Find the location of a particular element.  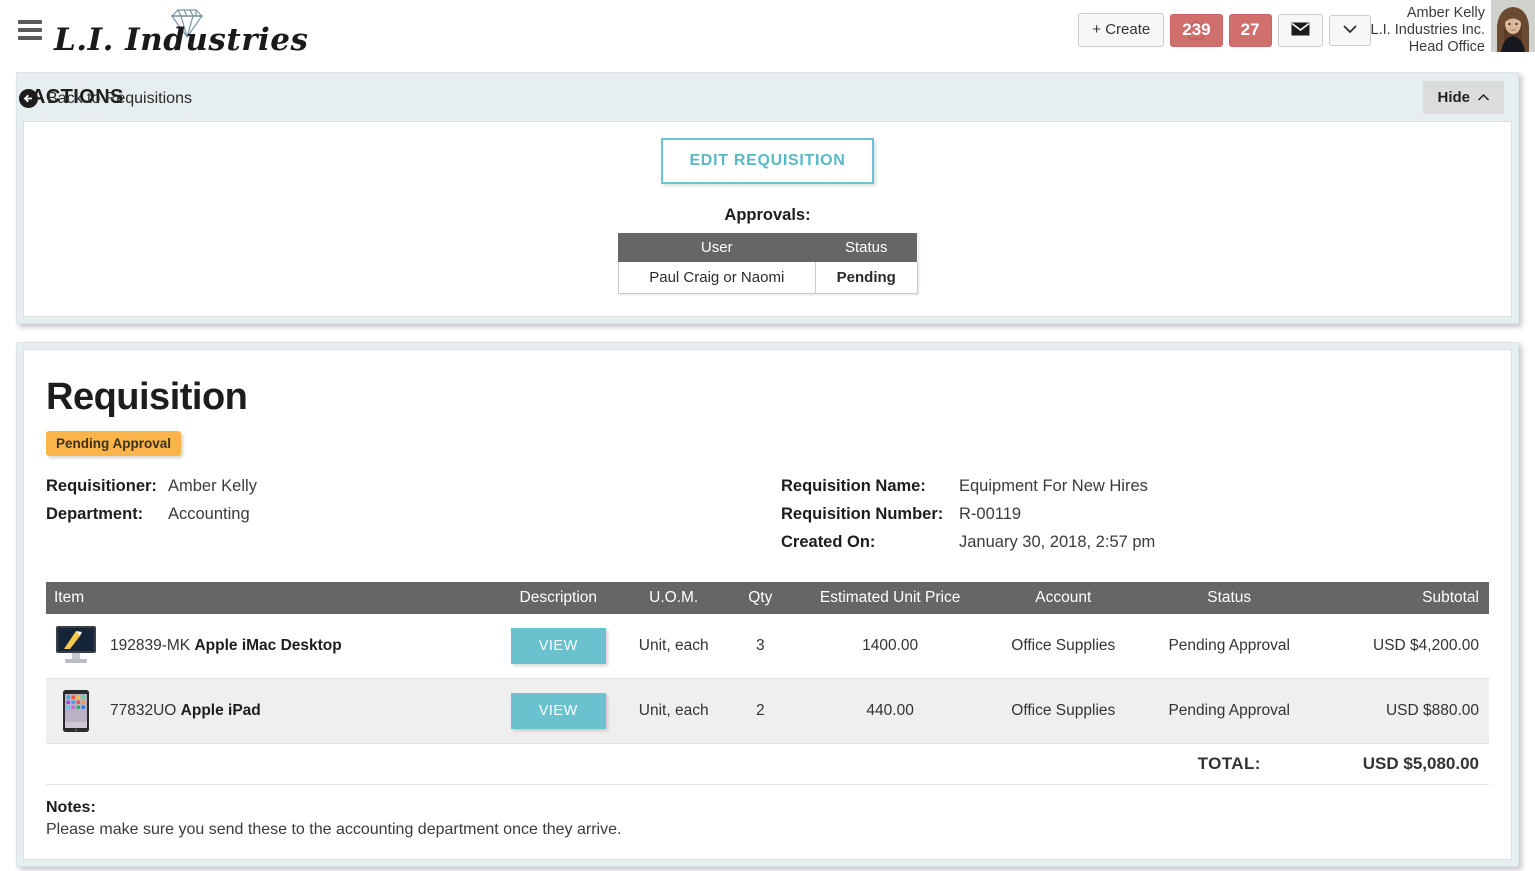

envelope-icon is located at coordinates (1300, 28).